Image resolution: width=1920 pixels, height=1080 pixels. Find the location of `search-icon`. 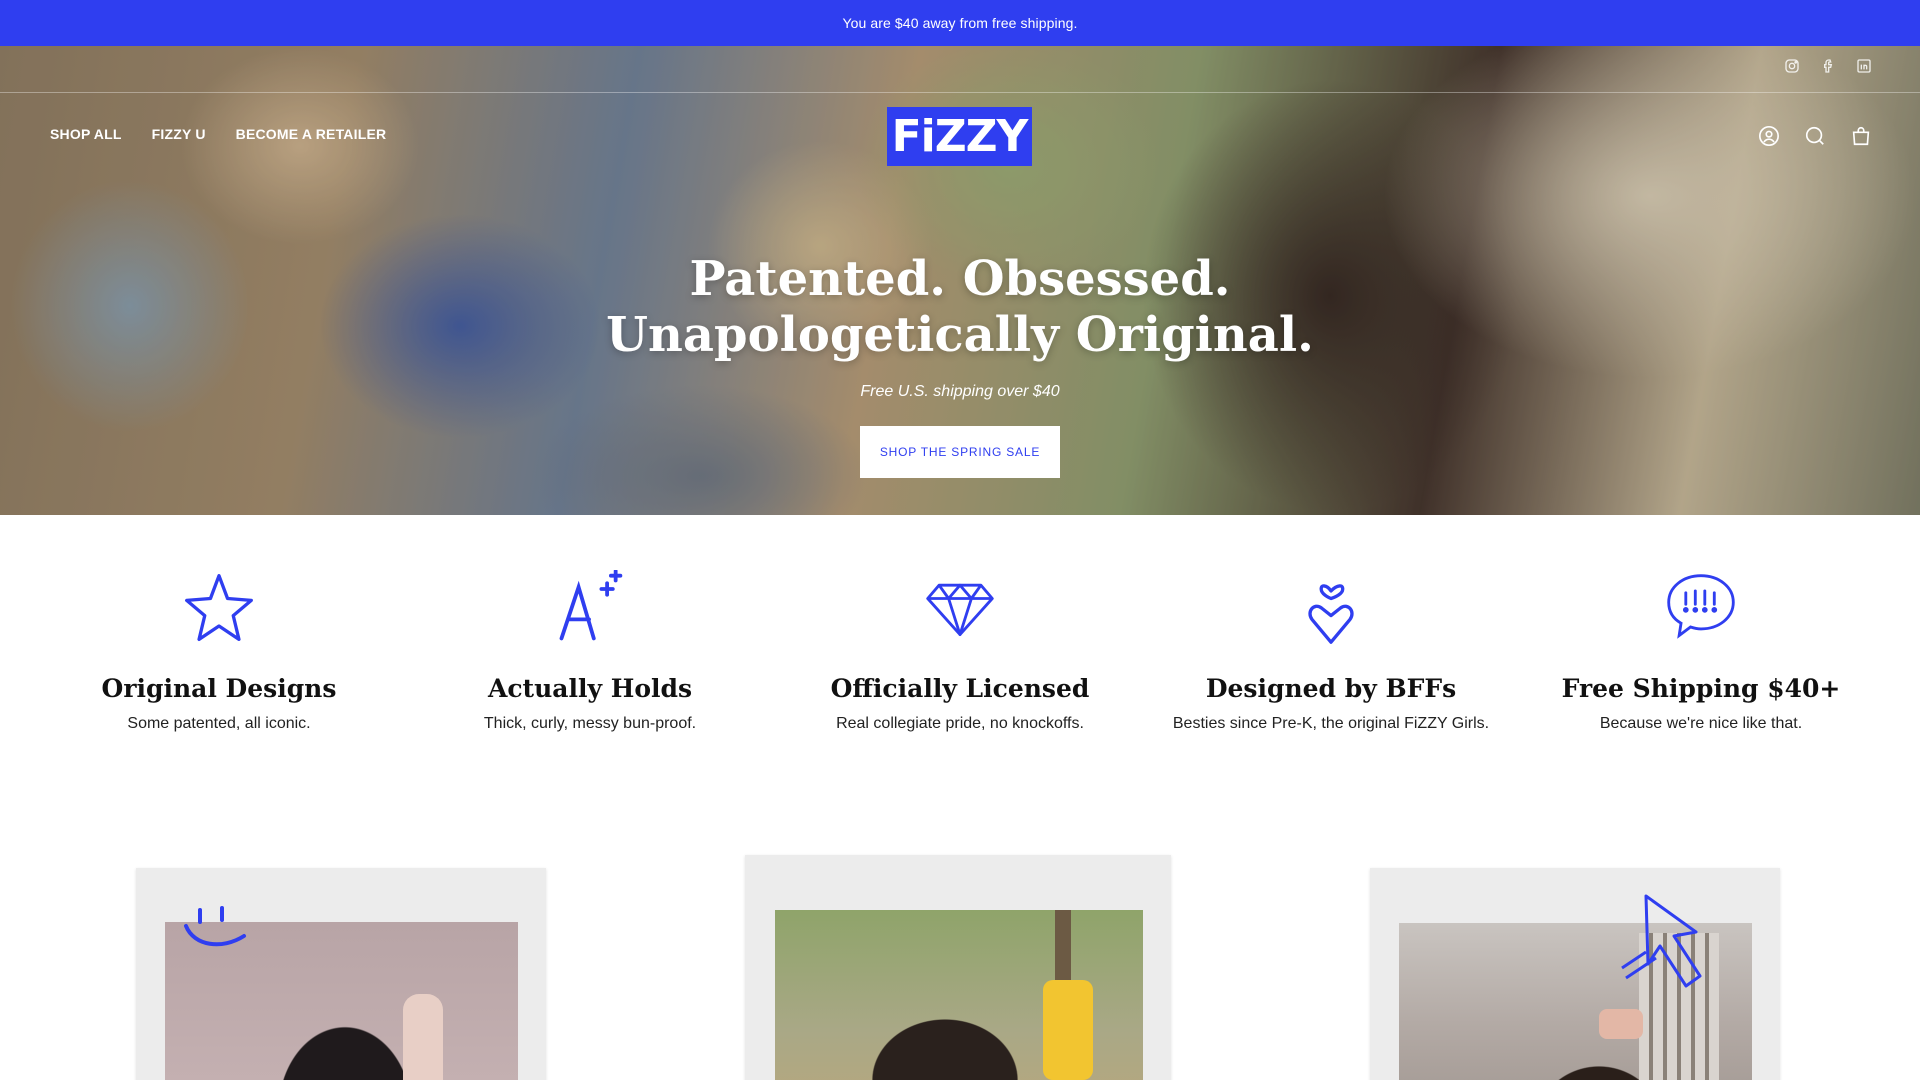

search-icon is located at coordinates (1815, 136).